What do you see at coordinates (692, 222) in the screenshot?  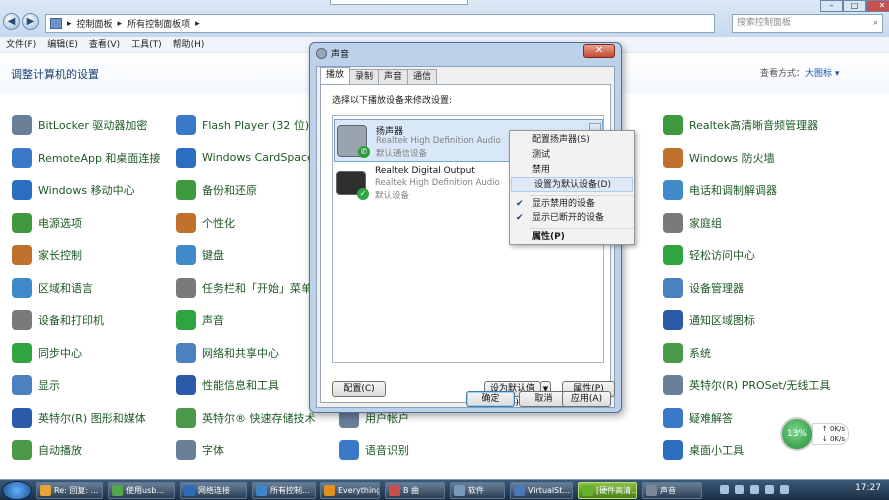 I see `control-panel-item: 家庭组` at bounding box center [692, 222].